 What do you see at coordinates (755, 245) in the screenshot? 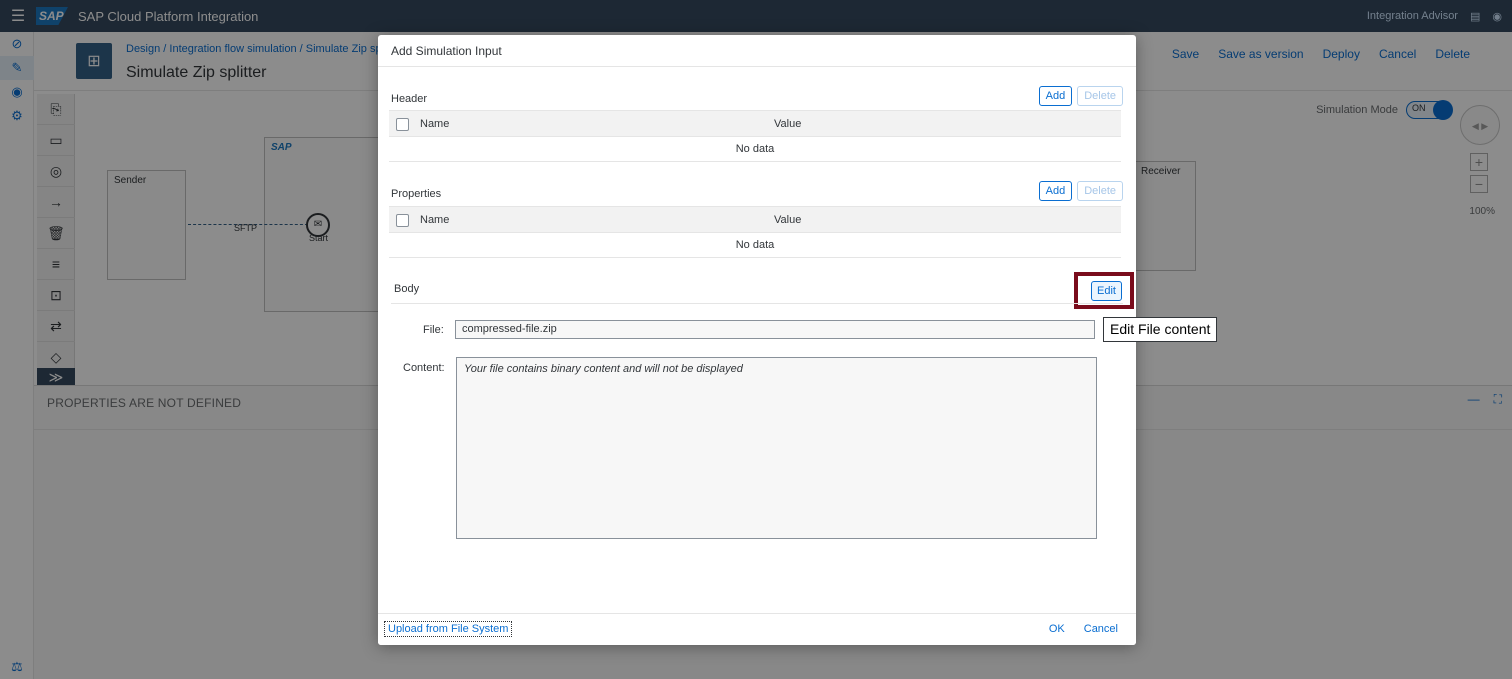
I see `properties-no-data: No data` at bounding box center [755, 245].